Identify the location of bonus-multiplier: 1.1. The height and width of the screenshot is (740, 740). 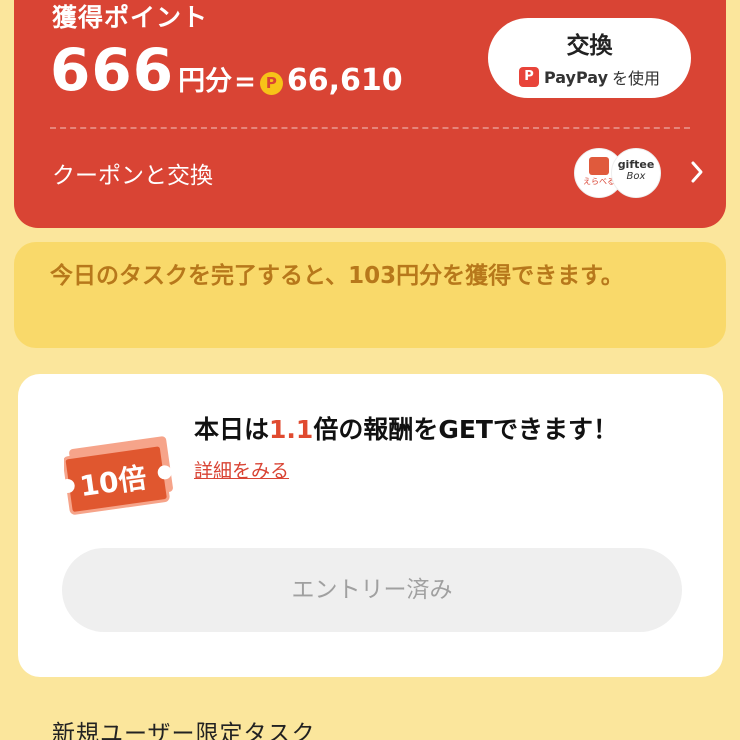
(291, 429).